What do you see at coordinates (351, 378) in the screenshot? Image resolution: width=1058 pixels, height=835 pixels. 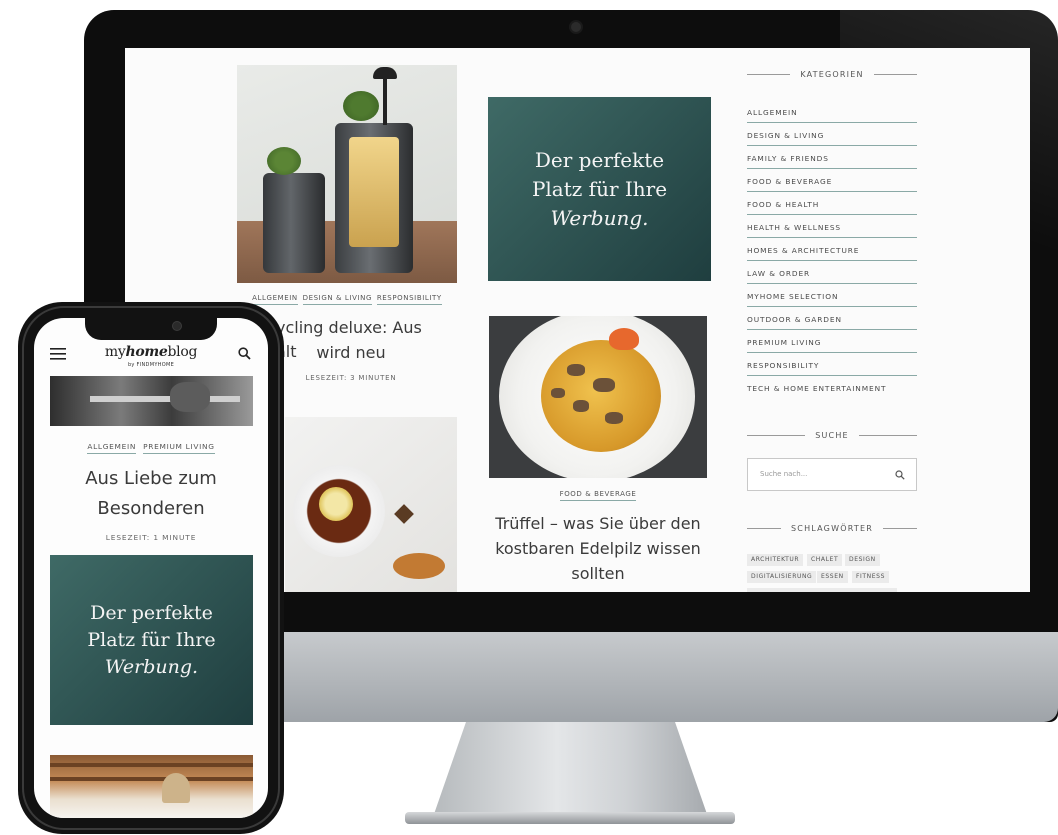 I see `reading-time: LESEZEIT: 3 MINUTEN` at bounding box center [351, 378].